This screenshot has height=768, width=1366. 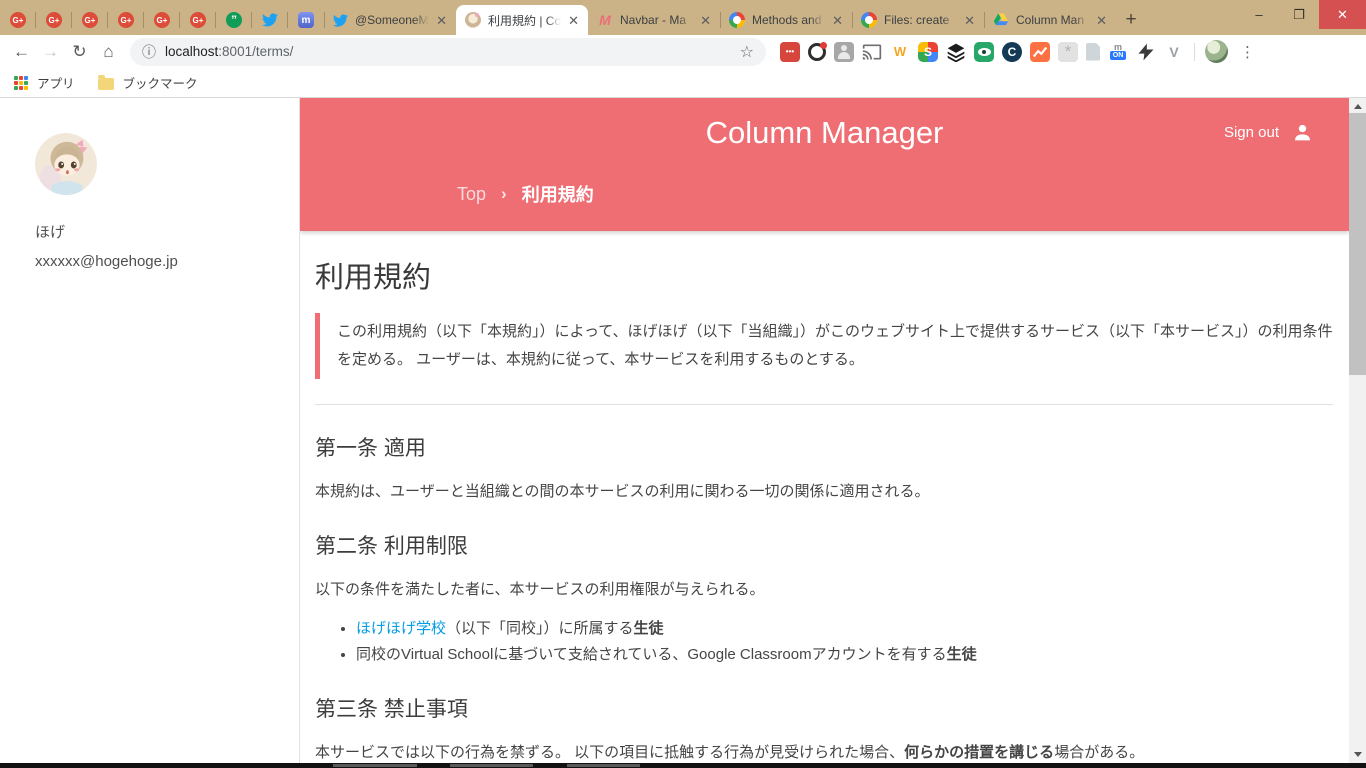 What do you see at coordinates (56, 82) in the screenshot?
I see `apps-bookmark-label: アプリ` at bounding box center [56, 82].